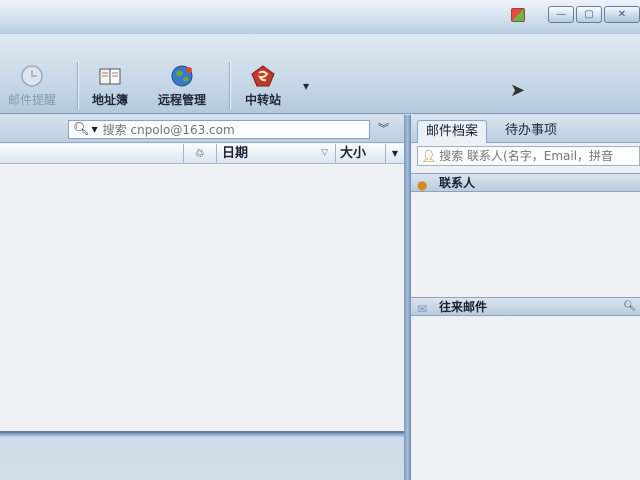 This screenshot has height=480, width=640. Describe the element at coordinates (518, 15) in the screenshot. I see `app-logo-icon` at that location.